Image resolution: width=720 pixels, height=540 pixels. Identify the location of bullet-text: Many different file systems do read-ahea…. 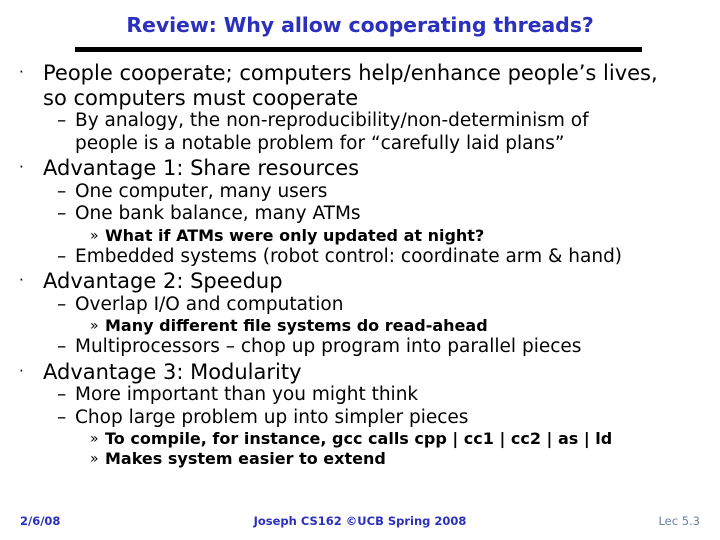
(296, 325).